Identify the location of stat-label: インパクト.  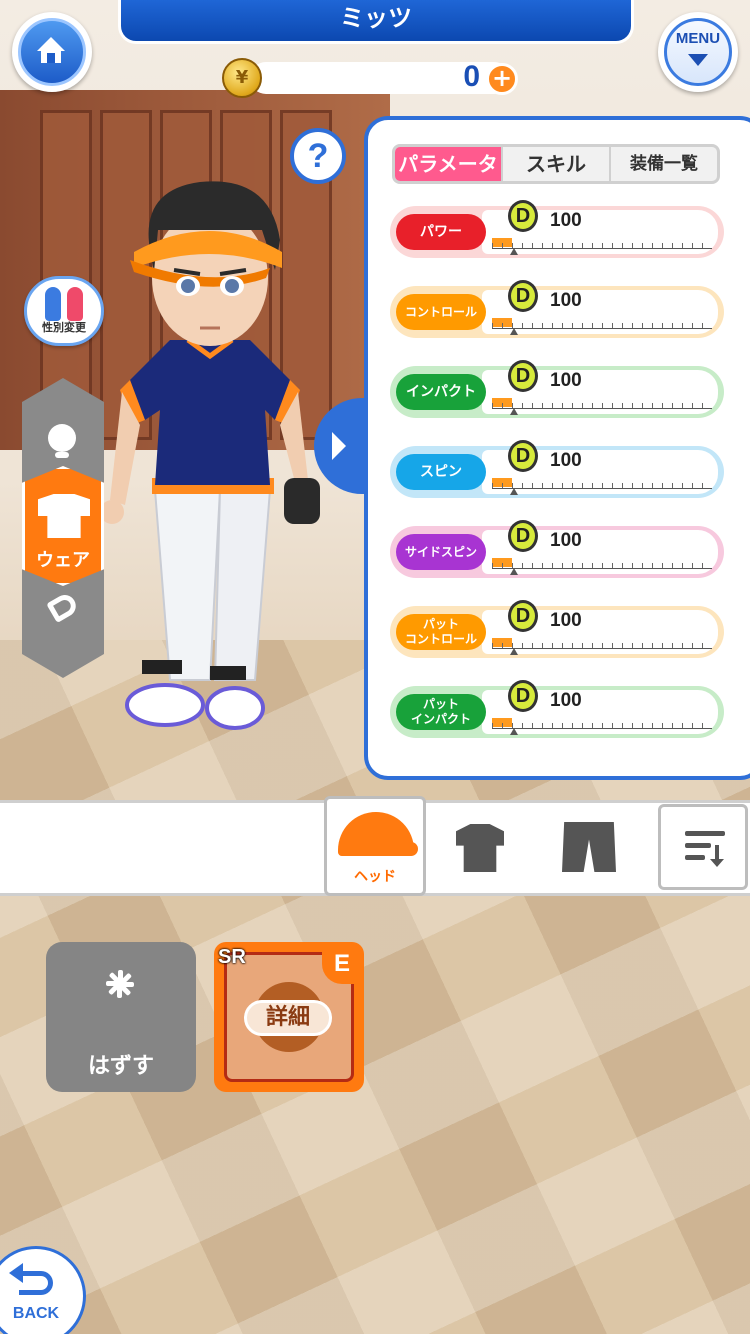
(441, 392).